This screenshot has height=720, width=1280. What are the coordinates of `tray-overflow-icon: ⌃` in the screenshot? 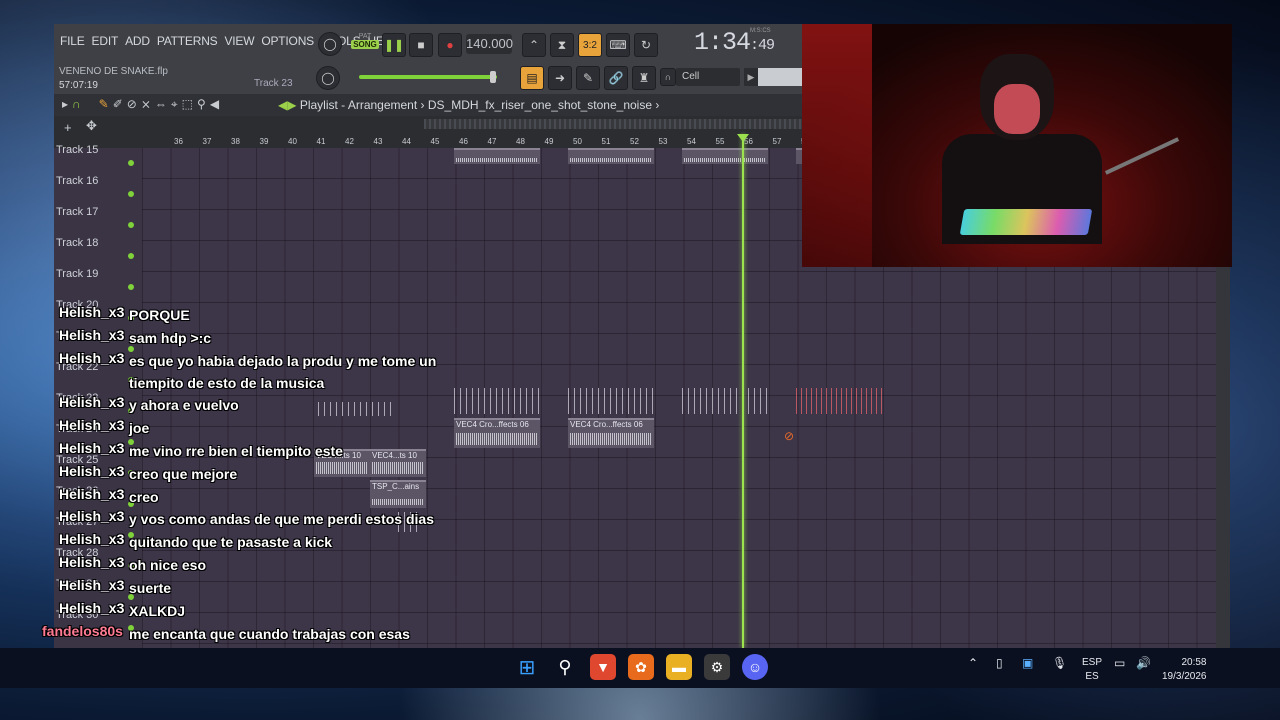 It's located at (973, 663).